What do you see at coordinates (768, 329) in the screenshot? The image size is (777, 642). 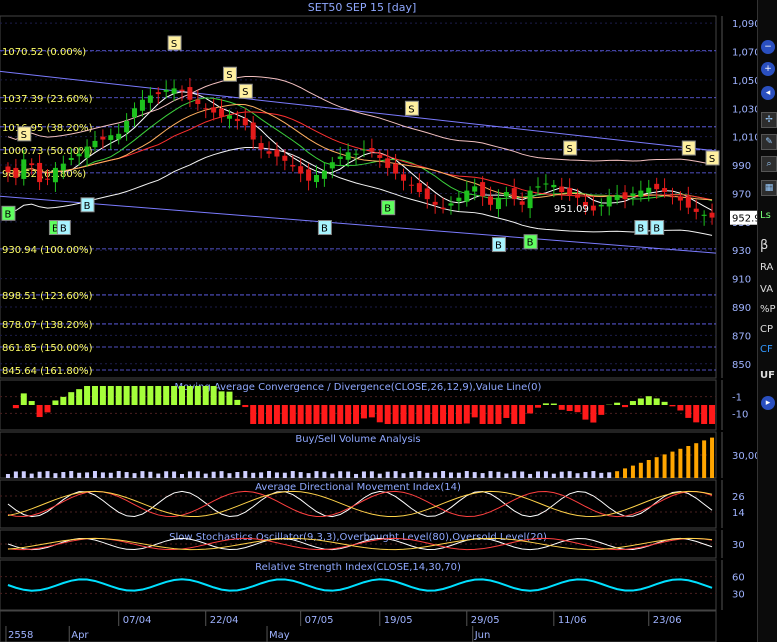 I see `sidebar-item-cp: CP` at bounding box center [768, 329].